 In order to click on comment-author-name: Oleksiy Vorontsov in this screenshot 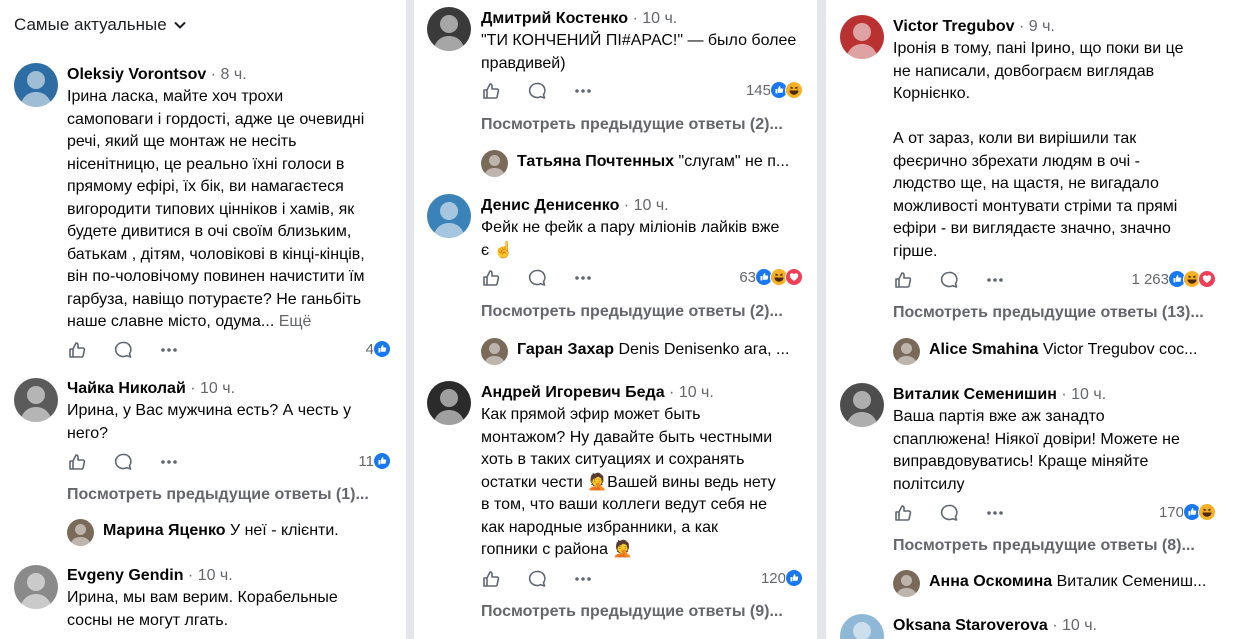, I will do `click(136, 74)`.